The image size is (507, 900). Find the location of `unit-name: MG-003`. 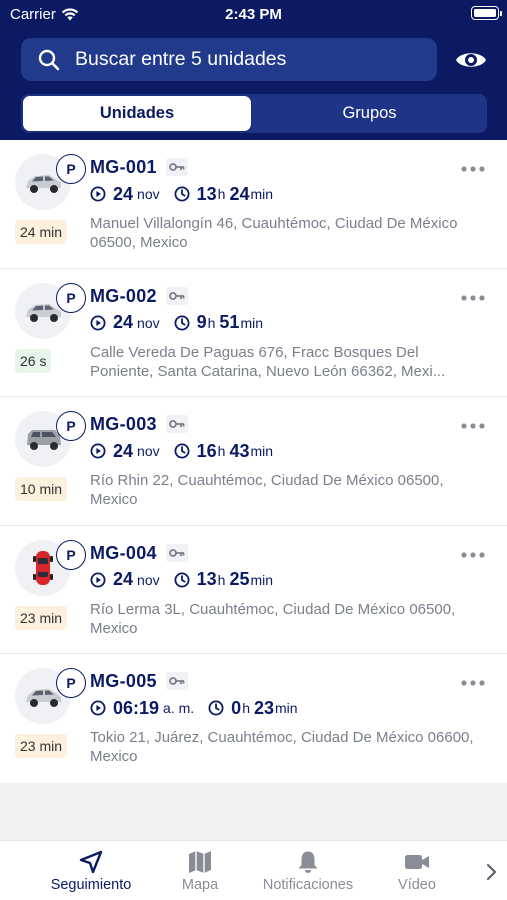

unit-name: MG-003 is located at coordinates (123, 424).